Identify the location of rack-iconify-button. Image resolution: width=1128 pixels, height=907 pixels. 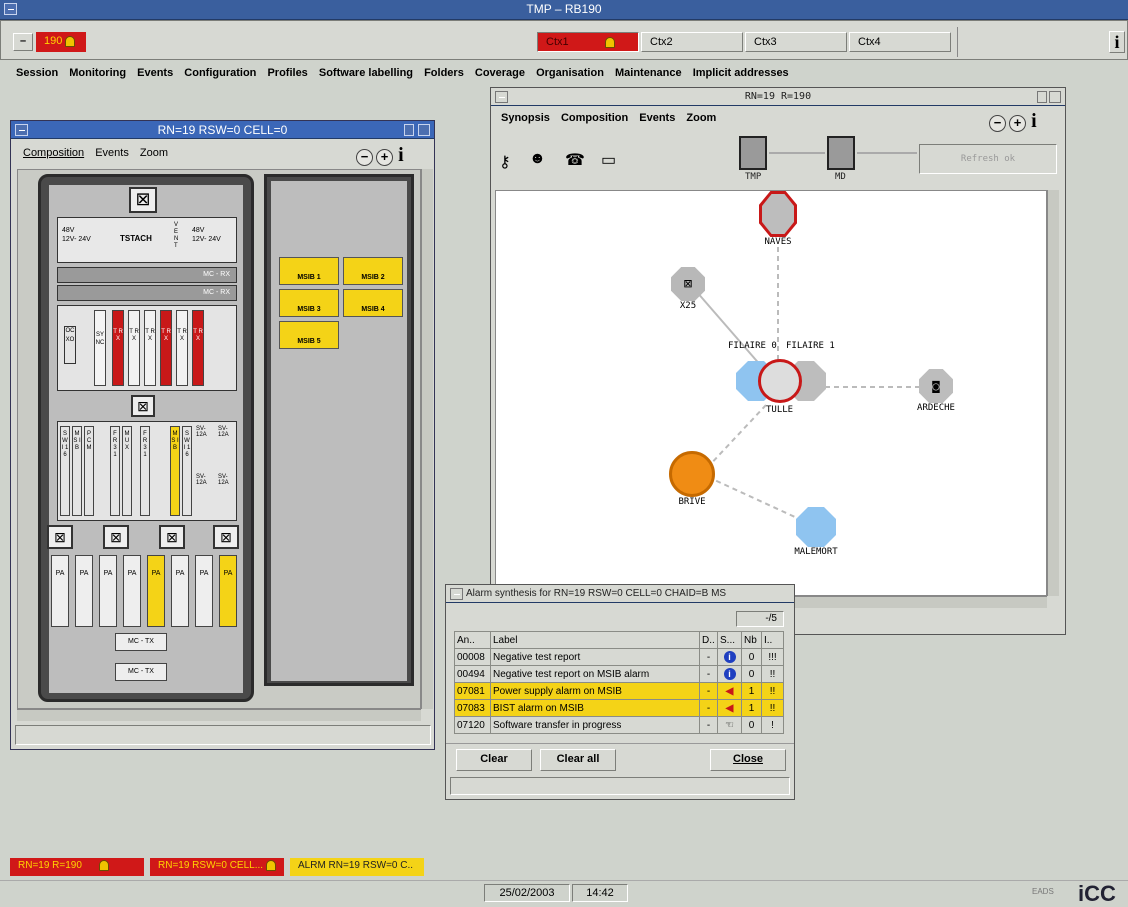
(409, 130).